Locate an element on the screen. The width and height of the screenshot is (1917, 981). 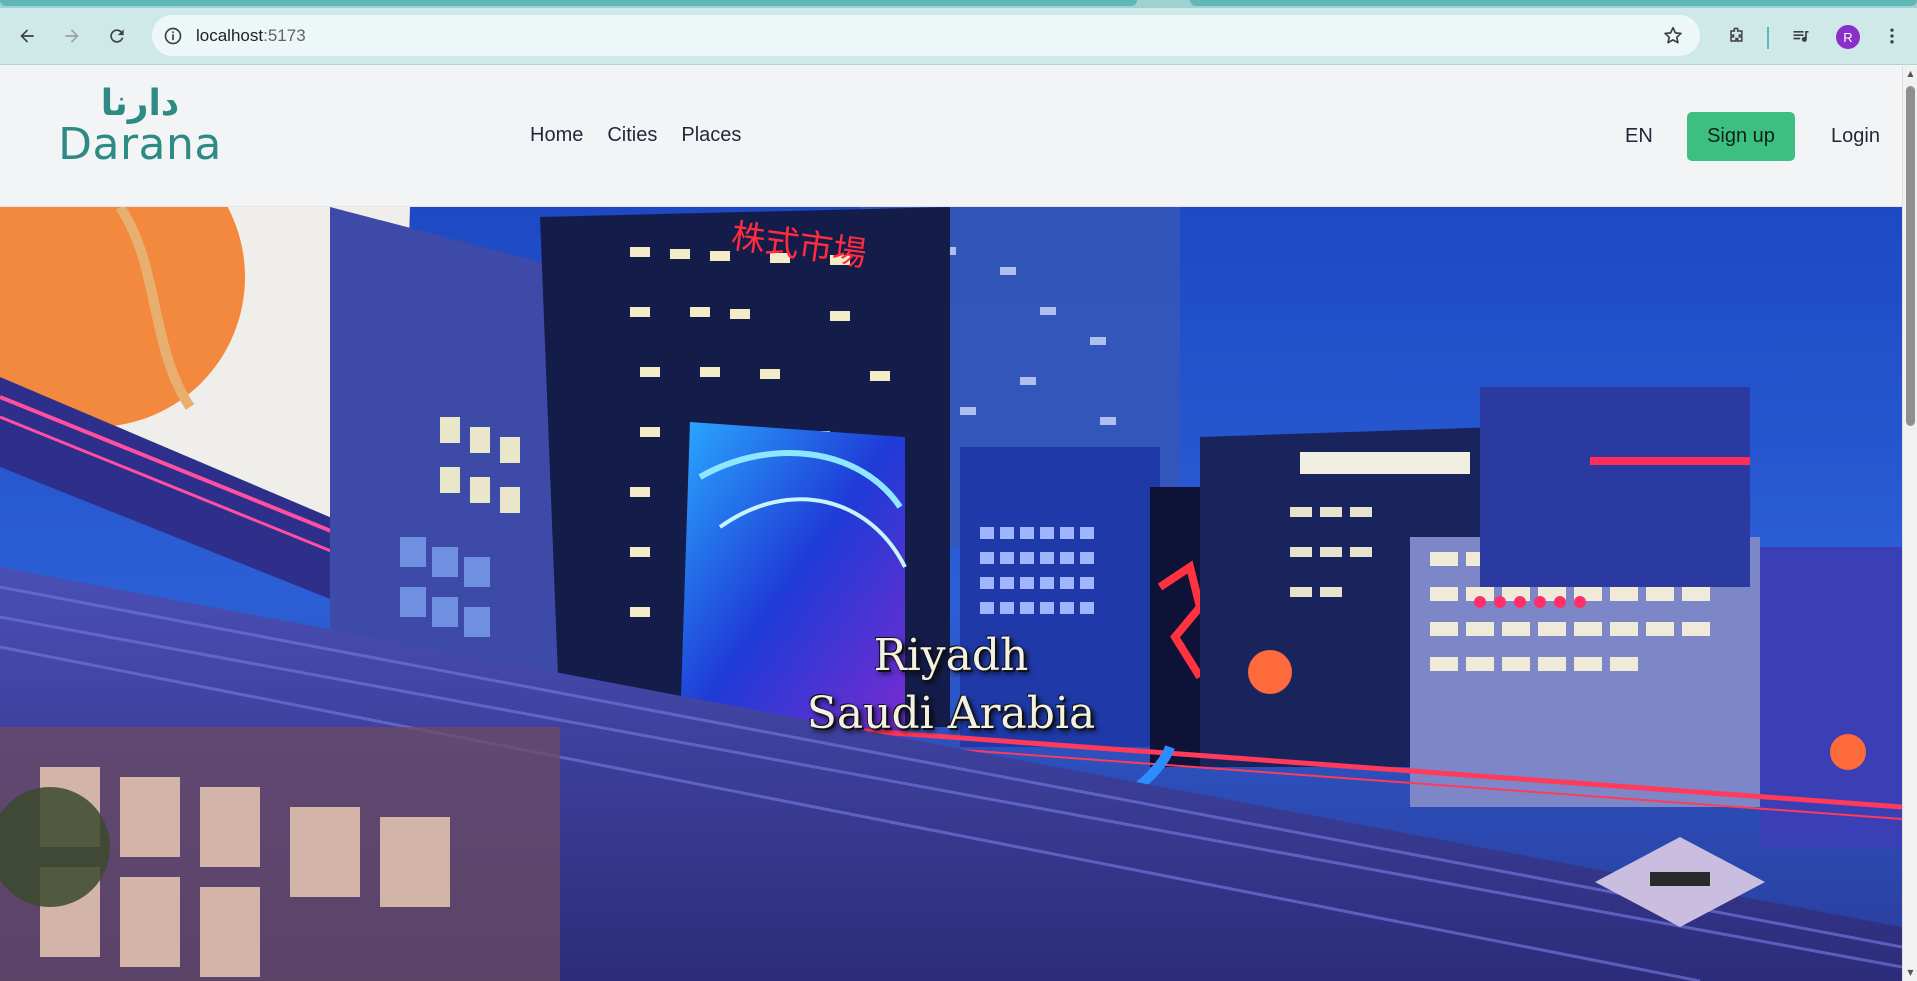
page-scrollbar: ▲ ▼ is located at coordinates (1909, 523).